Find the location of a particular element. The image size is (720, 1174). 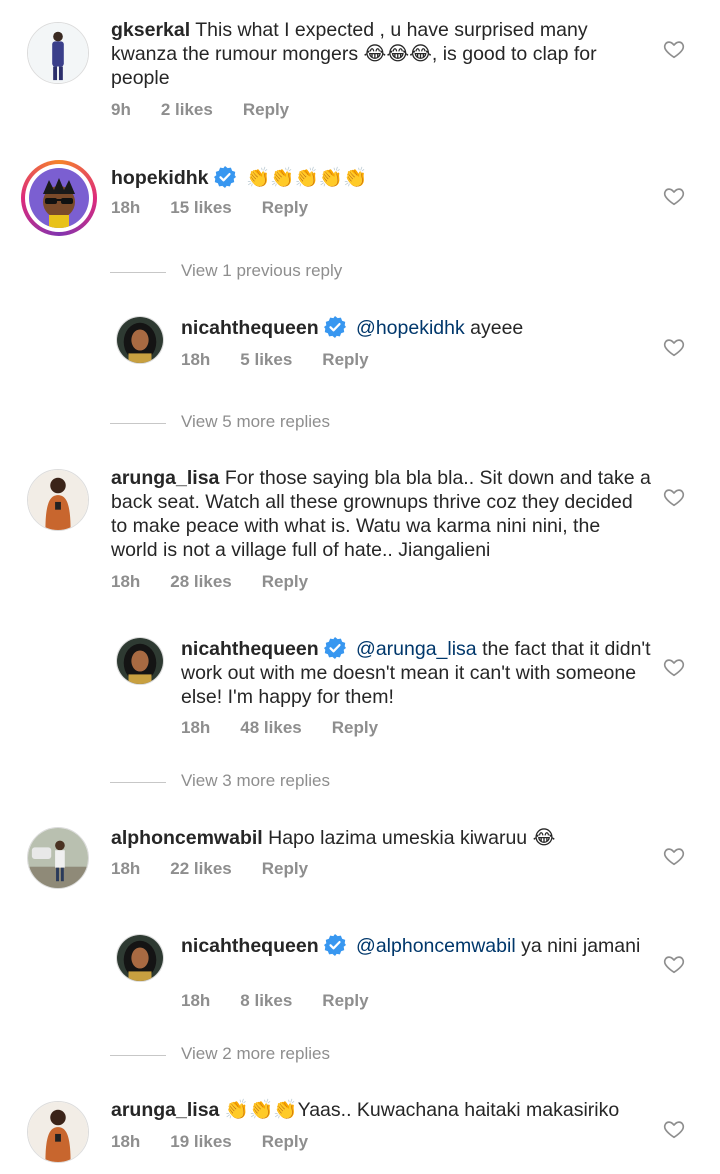

comment-meta: 18h 48 likes Reply is located at coordinates (294, 728).